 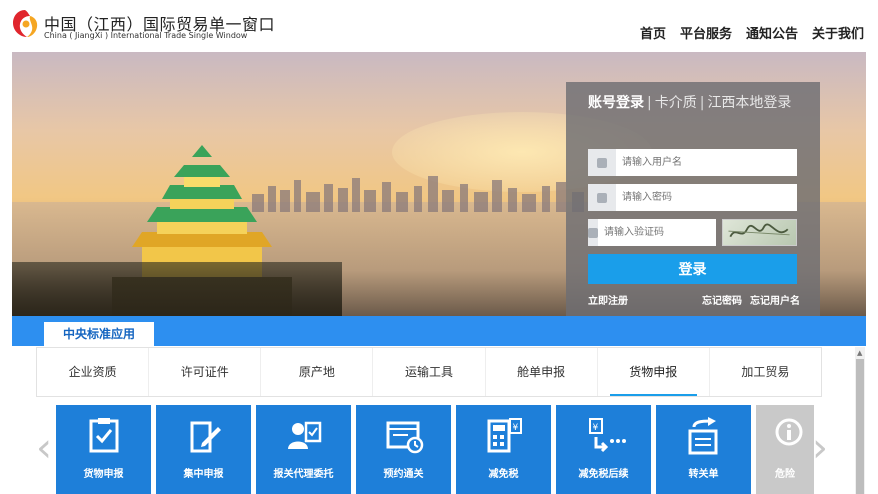 What do you see at coordinates (205, 372) in the screenshot?
I see `tab-licenses: 许可证件` at bounding box center [205, 372].